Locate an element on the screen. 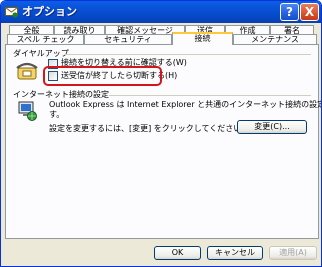  cancel-button: キャンセル is located at coordinates (235, 253).